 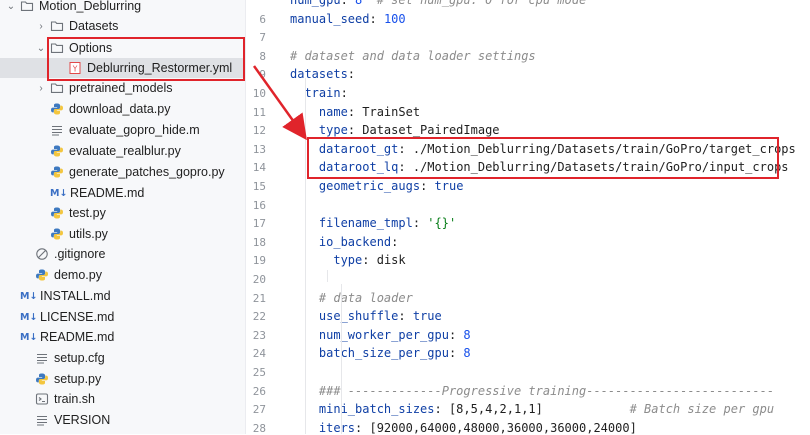 What do you see at coordinates (122, 213) in the screenshot?
I see `tree-file-item: test.py` at bounding box center [122, 213].